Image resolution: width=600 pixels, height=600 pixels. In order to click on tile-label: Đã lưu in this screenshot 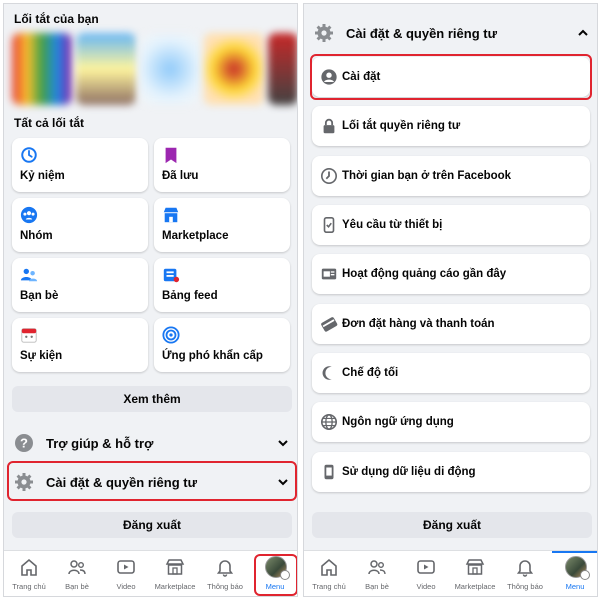, I will do `click(180, 176)`.